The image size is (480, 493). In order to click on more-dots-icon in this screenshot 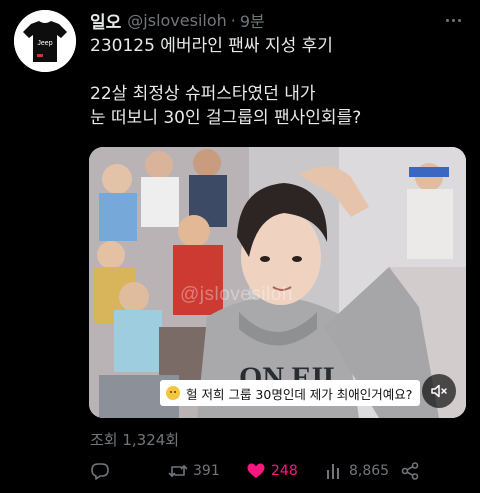, I will do `click(447, 20)`.